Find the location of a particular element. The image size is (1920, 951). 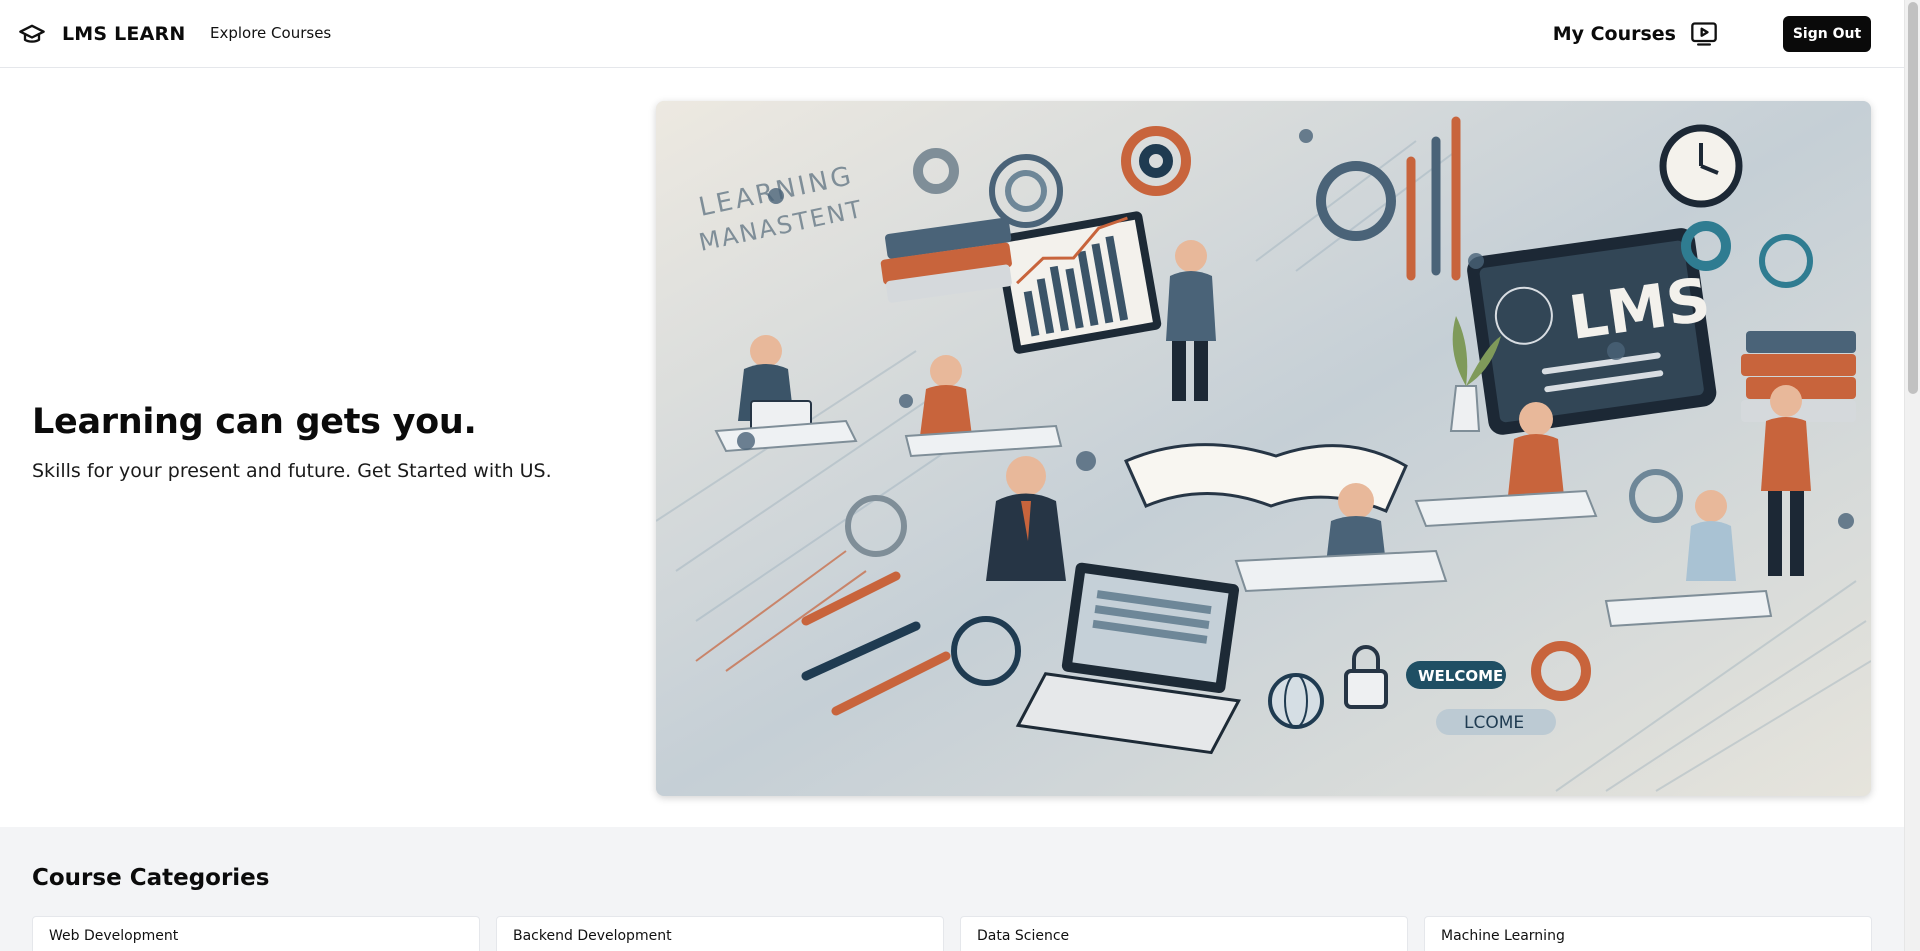

image-text-lcome: LCOME is located at coordinates (1494, 723).